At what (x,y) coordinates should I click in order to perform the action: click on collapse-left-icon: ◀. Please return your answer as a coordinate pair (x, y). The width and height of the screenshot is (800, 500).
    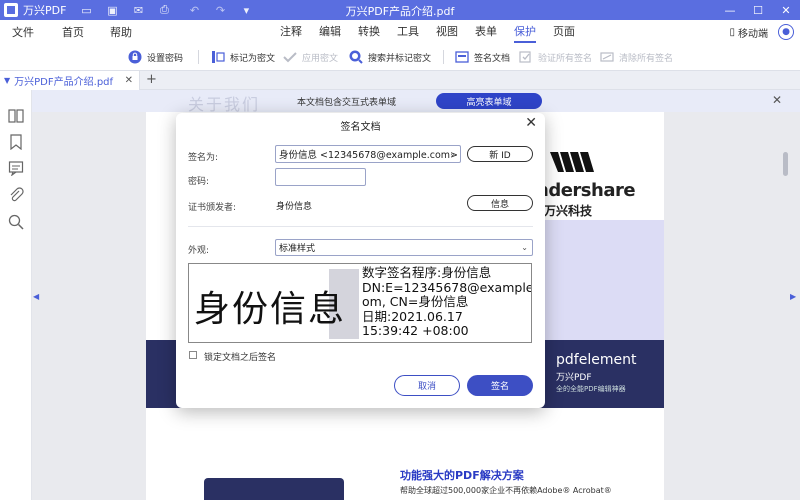
    Looking at the image, I should click on (36, 296).